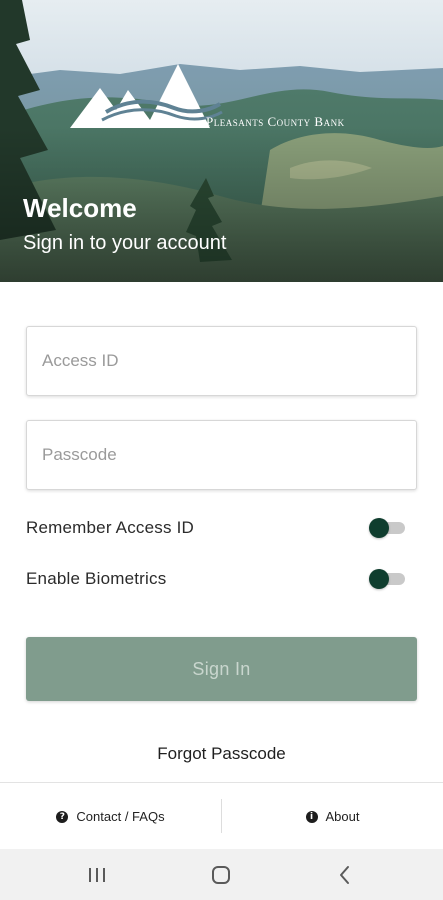 The width and height of the screenshot is (443, 900). I want to click on recents-icon, so click(97, 875).